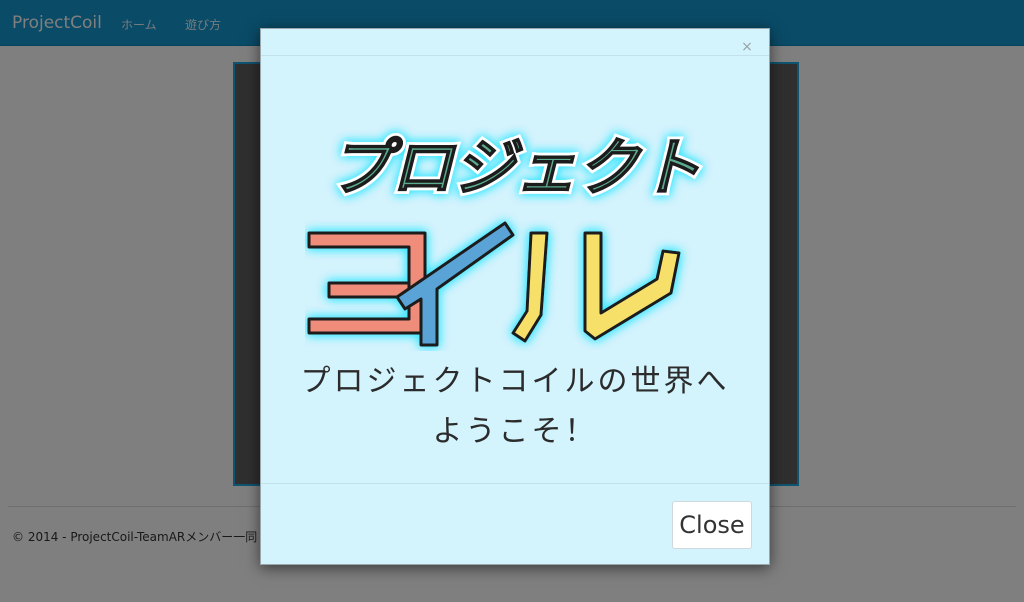 The image size is (1024, 602). Describe the element at coordinates (747, 47) in the screenshot. I see `close-icon: ×` at that location.